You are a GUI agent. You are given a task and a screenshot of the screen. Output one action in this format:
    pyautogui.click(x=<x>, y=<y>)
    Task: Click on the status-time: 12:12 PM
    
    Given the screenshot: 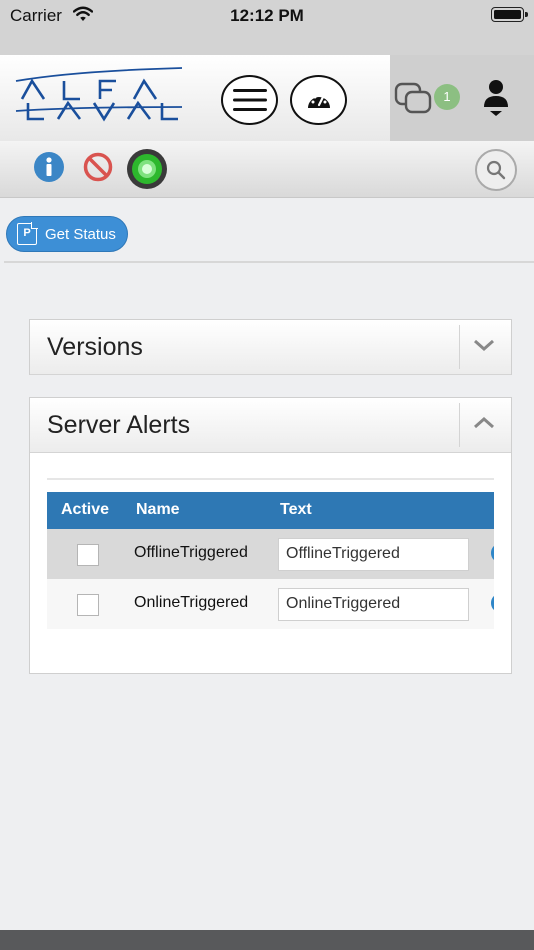 What is the action you would take?
    pyautogui.click(x=267, y=15)
    